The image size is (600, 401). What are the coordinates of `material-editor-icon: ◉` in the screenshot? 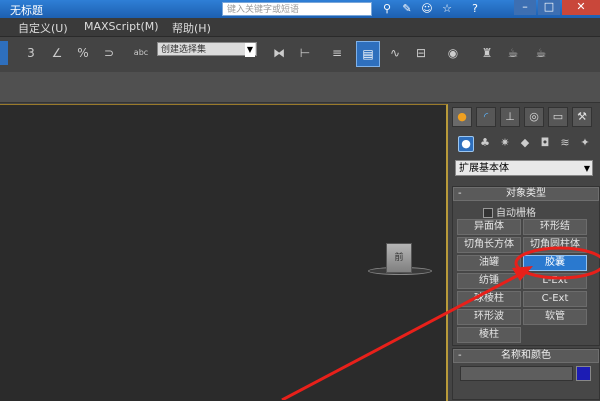 It's located at (453, 53).